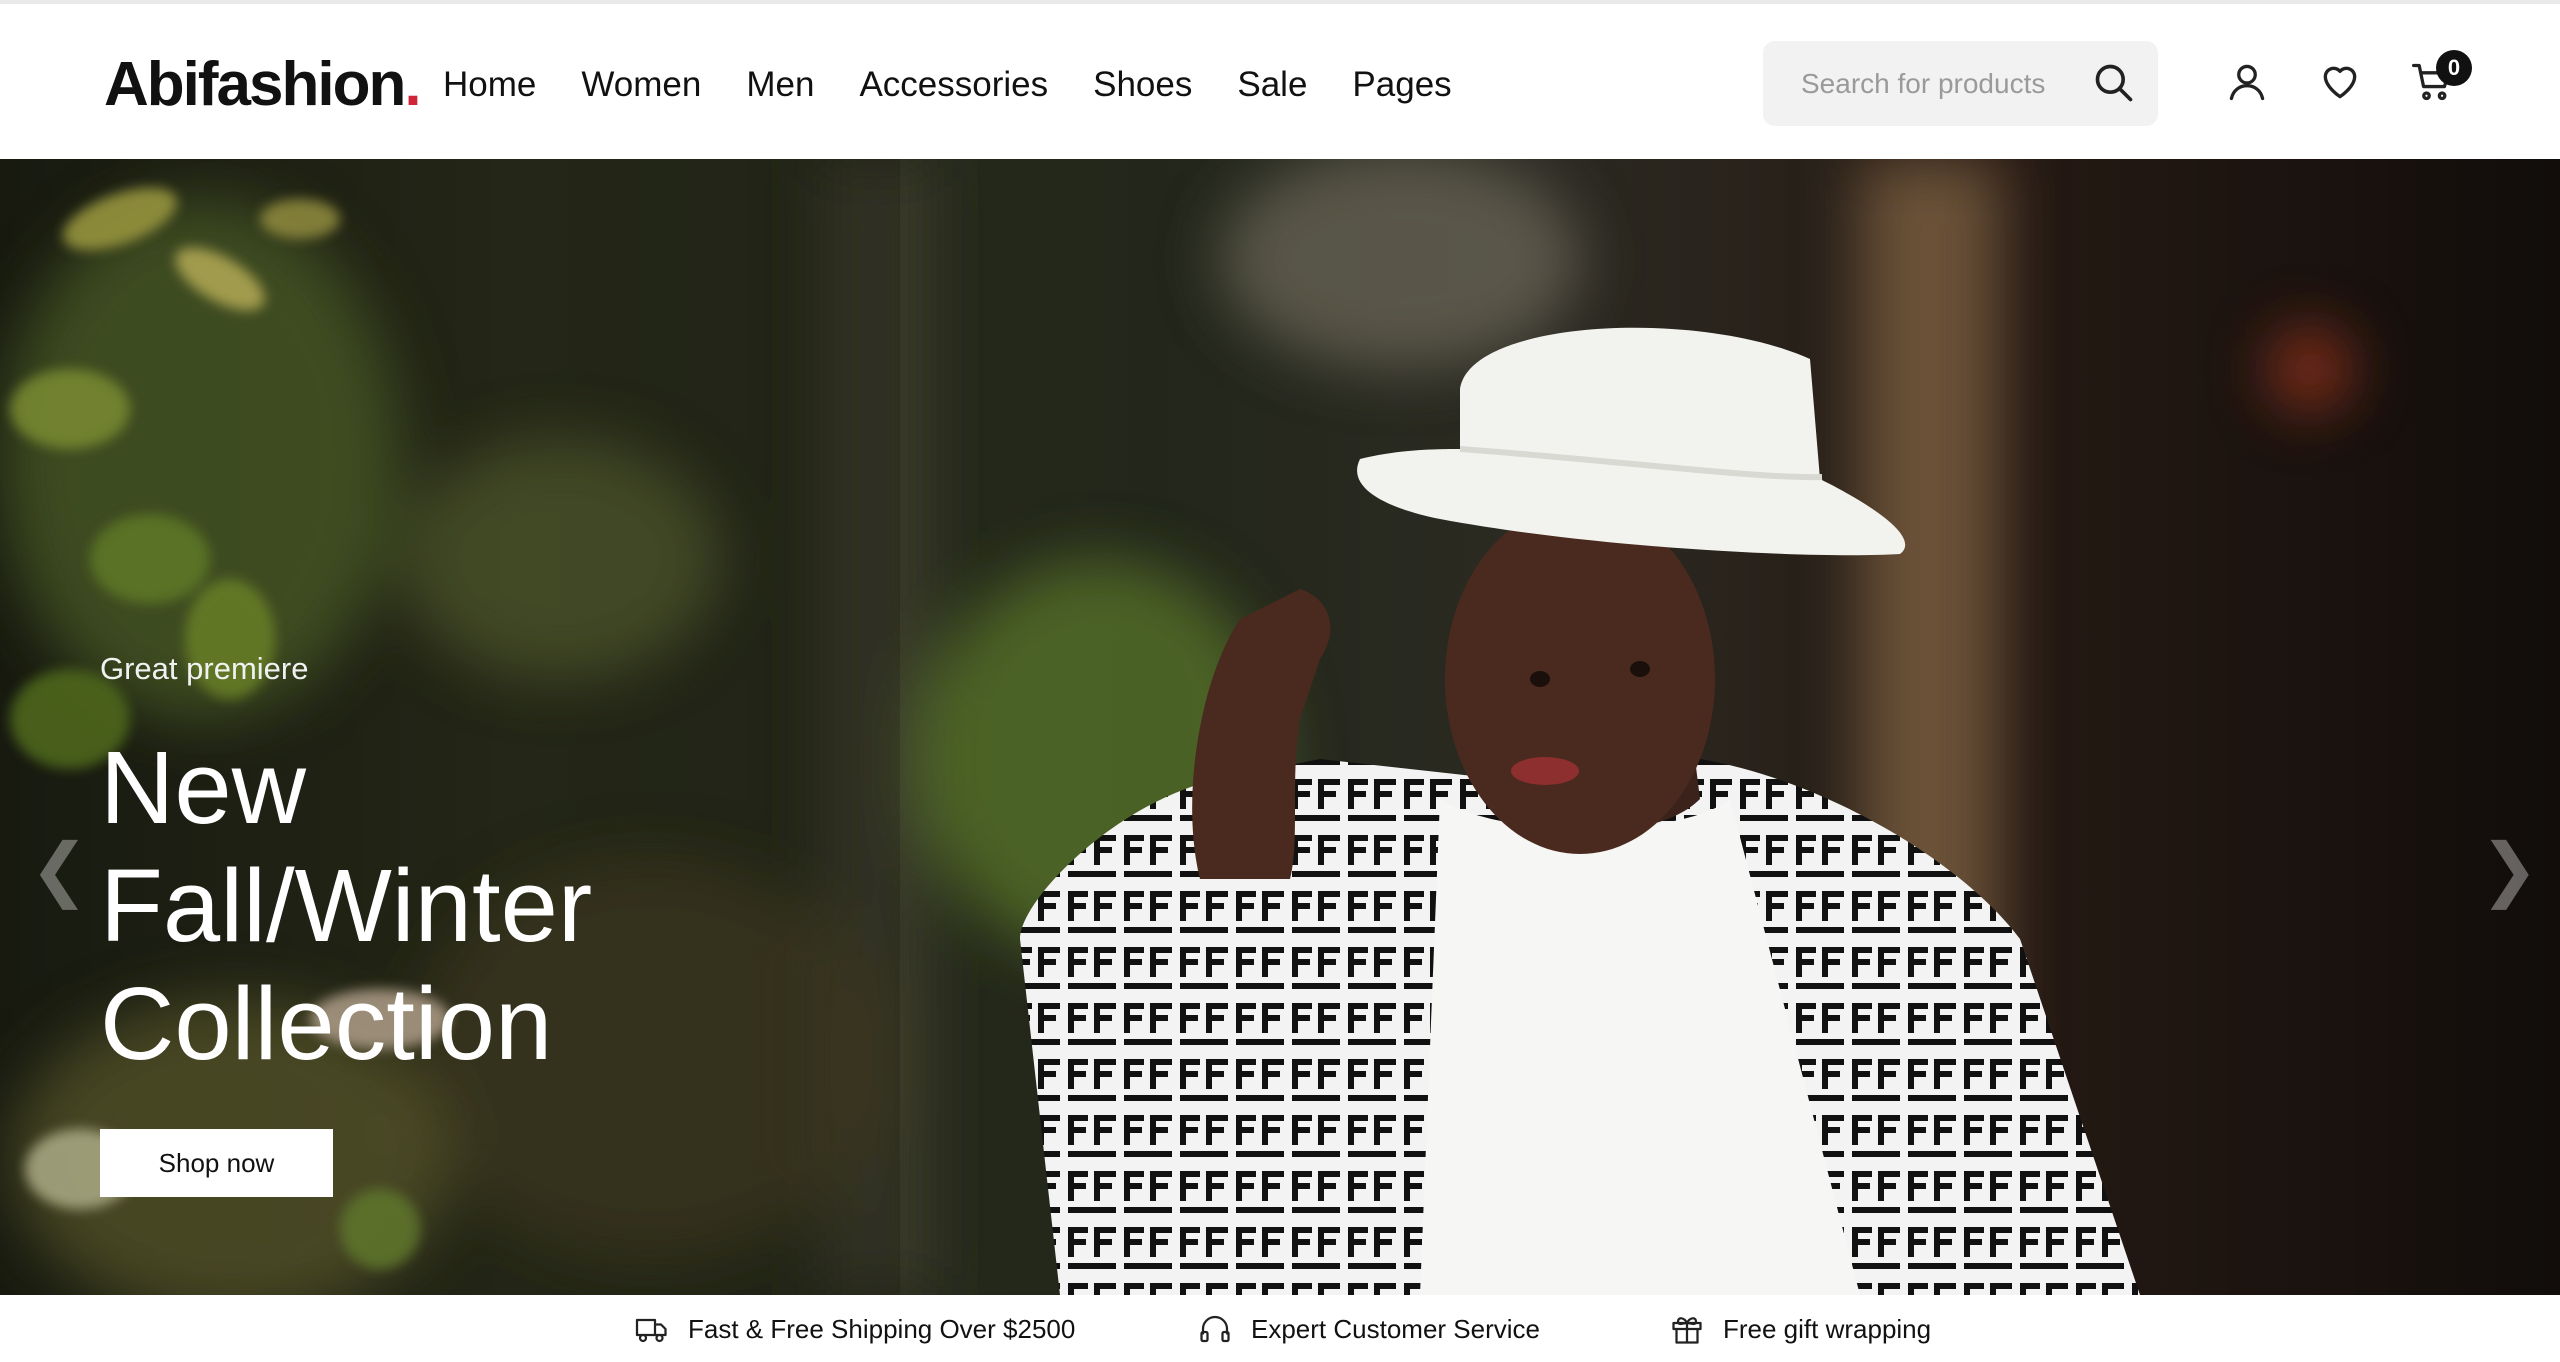 The width and height of the screenshot is (2560, 1362). I want to click on hero-title-line-1: New, so click(203, 787).